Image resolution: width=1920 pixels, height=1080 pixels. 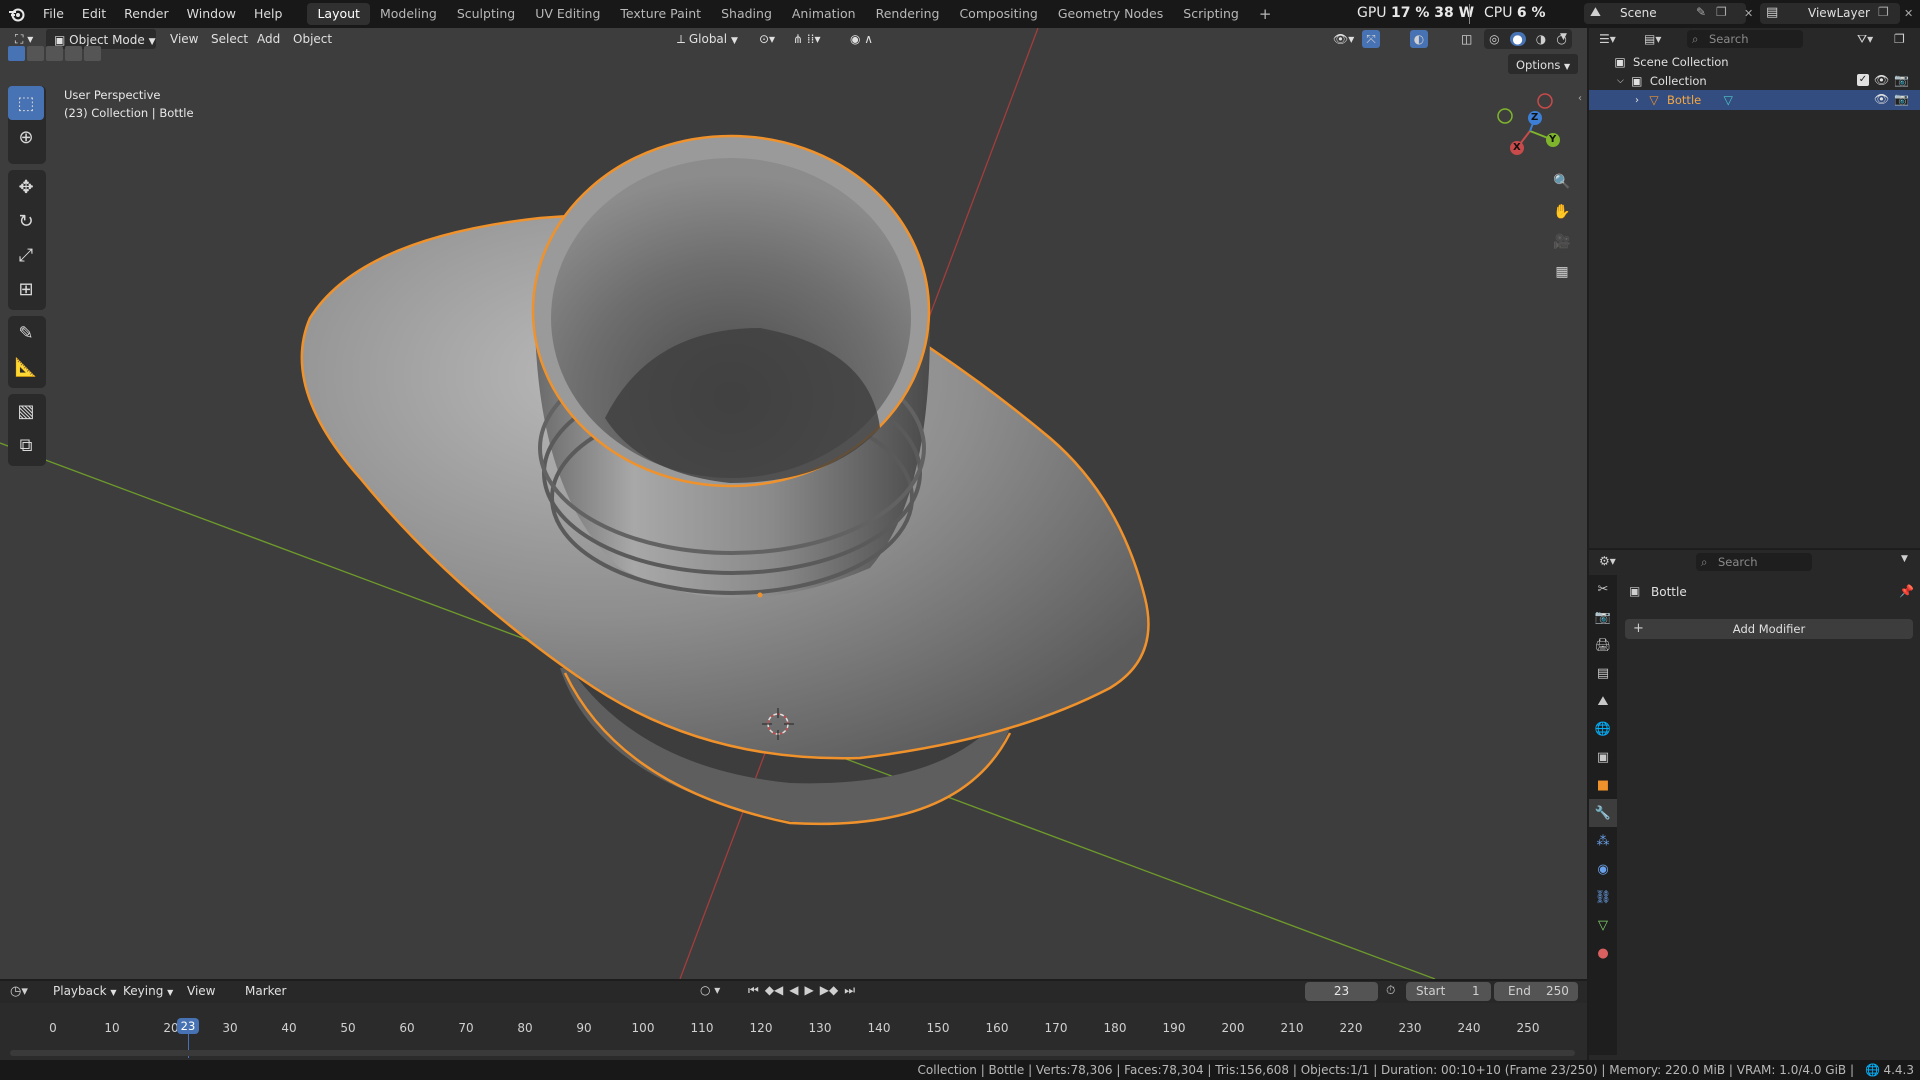 I want to click on tab-layout: Layout, so click(x=338, y=14).